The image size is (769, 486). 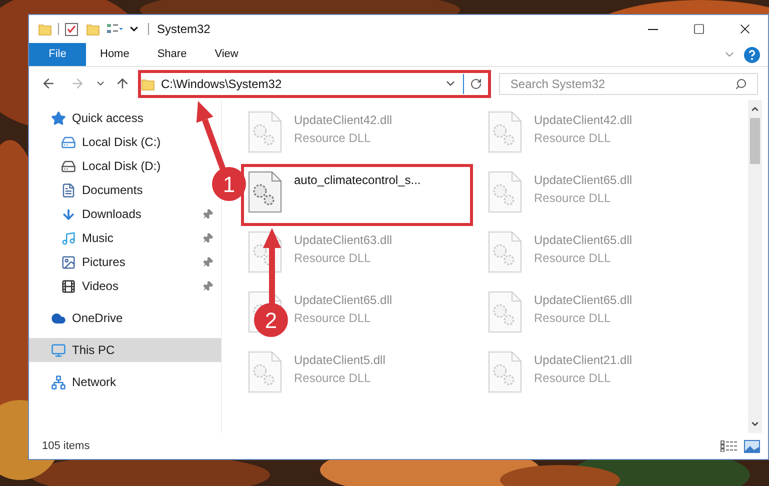 I want to click on new-folder-icon, so click(x=93, y=29).